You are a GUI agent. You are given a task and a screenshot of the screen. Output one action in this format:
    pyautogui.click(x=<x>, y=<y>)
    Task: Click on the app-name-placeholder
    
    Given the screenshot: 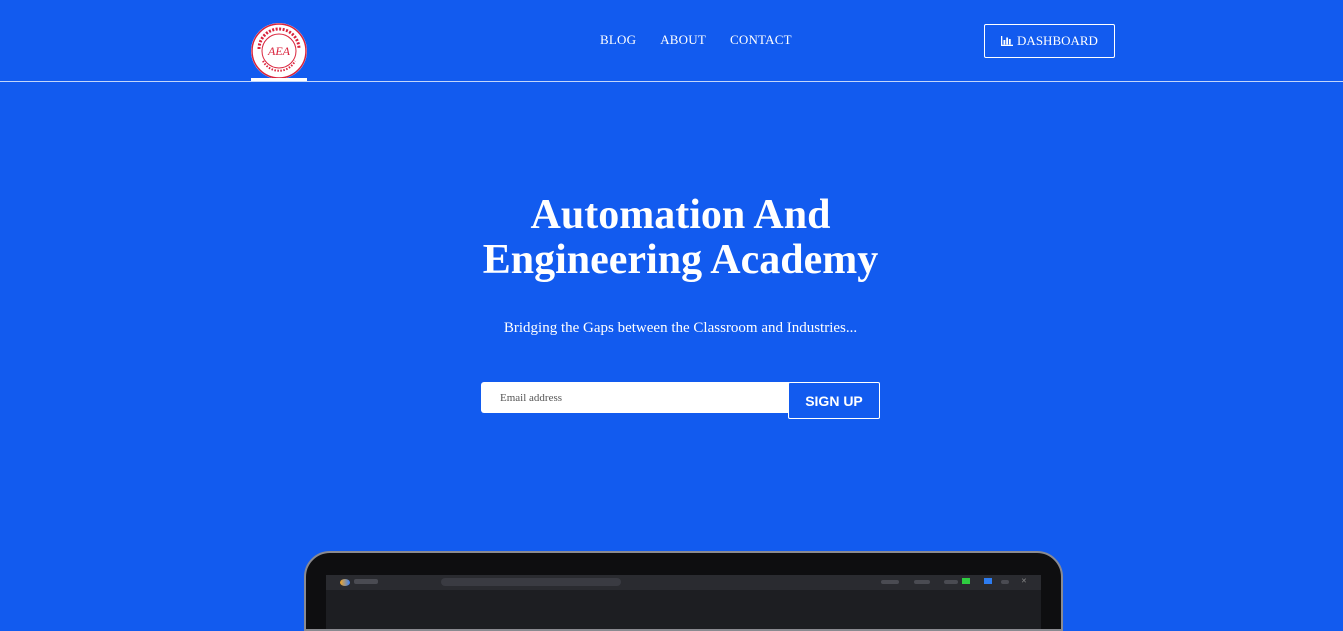 What is the action you would take?
    pyautogui.click(x=366, y=581)
    